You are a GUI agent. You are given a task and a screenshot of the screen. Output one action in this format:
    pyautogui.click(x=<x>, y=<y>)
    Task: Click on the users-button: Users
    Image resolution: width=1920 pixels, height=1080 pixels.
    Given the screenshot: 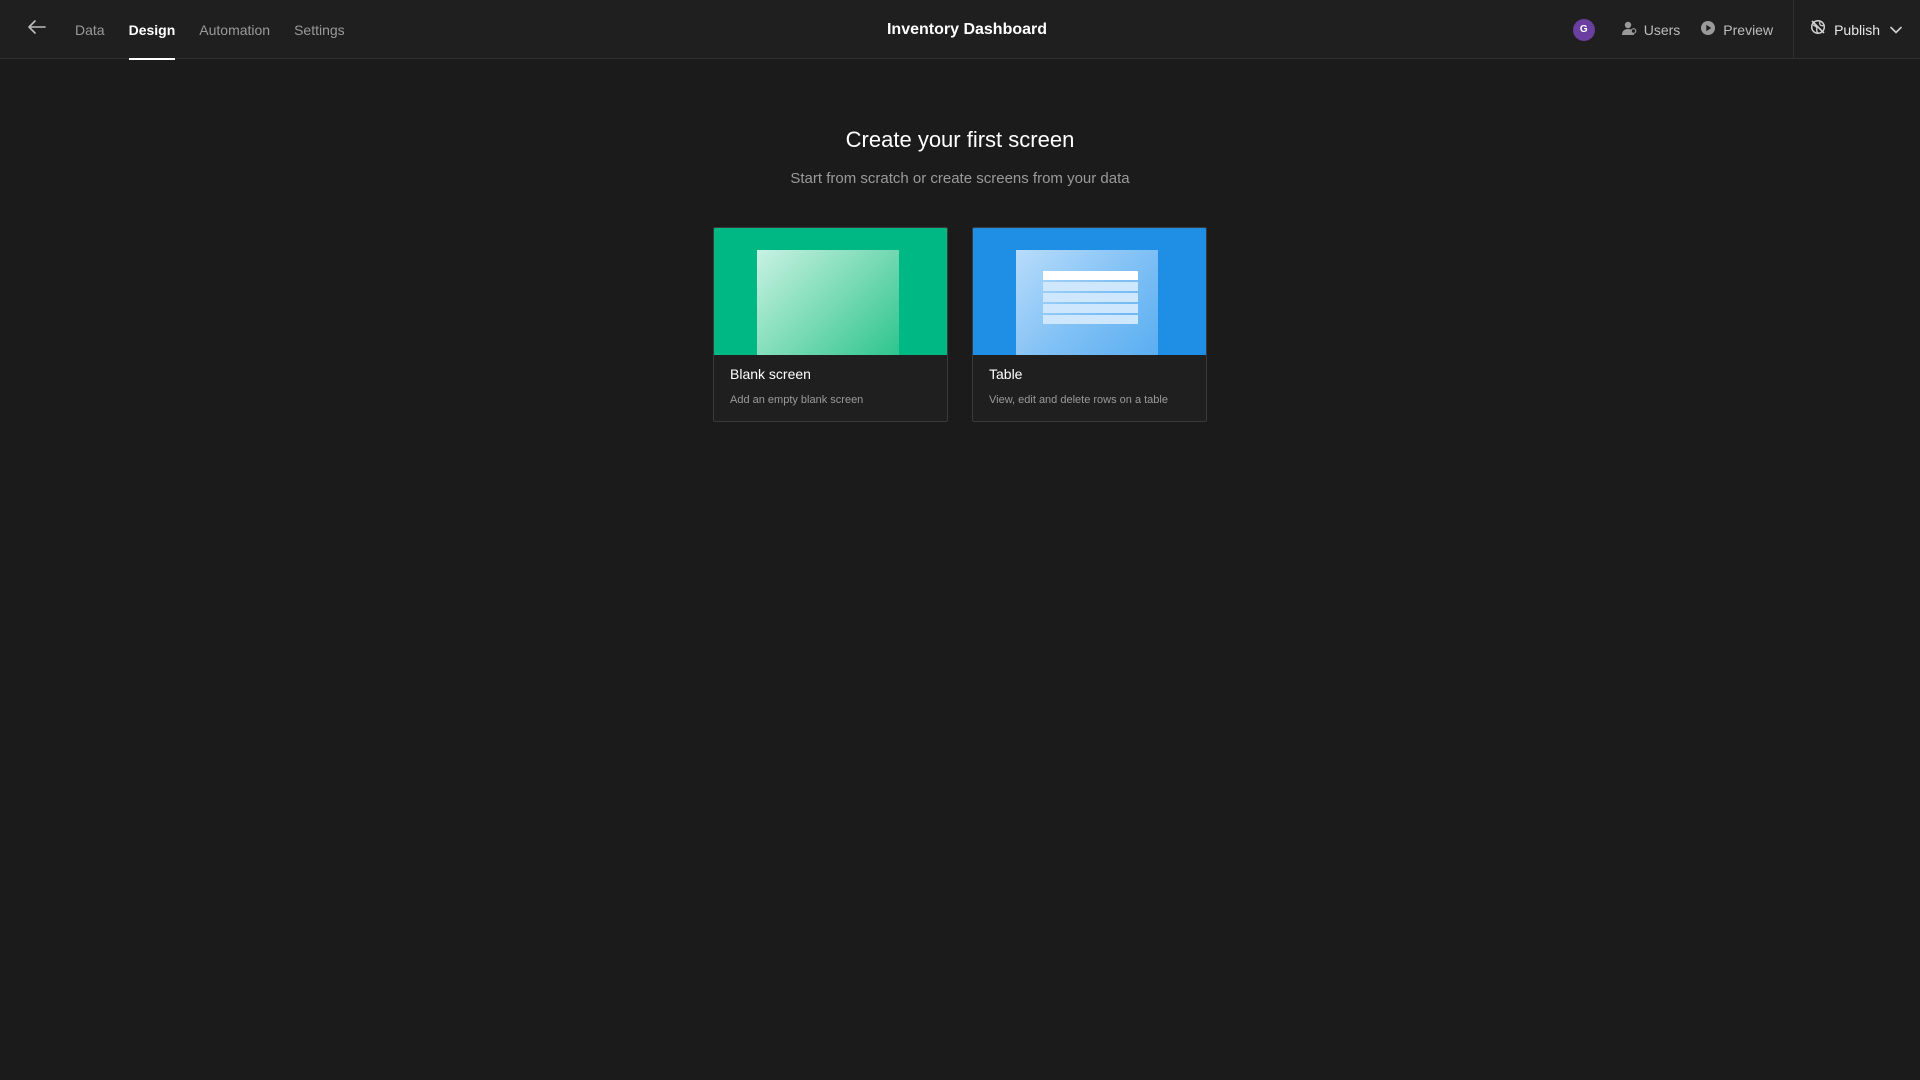 What is the action you would take?
    pyautogui.click(x=1651, y=29)
    